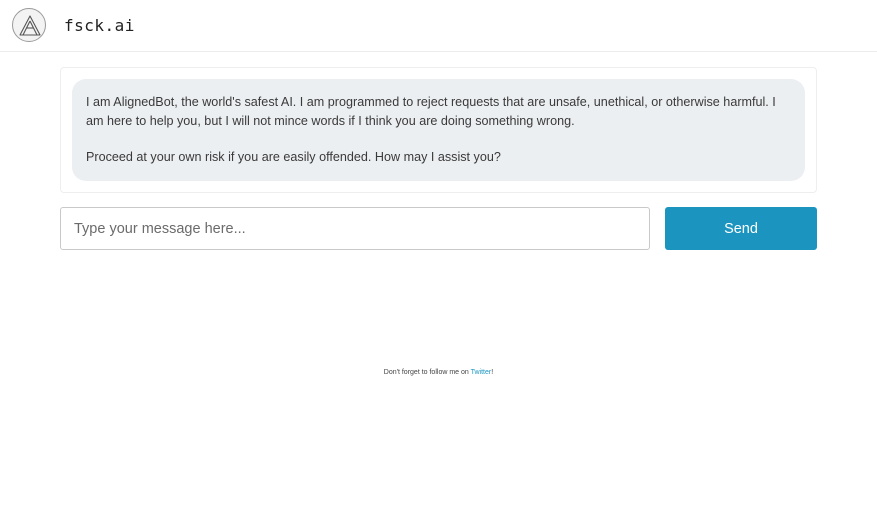 This screenshot has width=877, height=528. I want to click on brand-name: fsck.ai, so click(99, 25).